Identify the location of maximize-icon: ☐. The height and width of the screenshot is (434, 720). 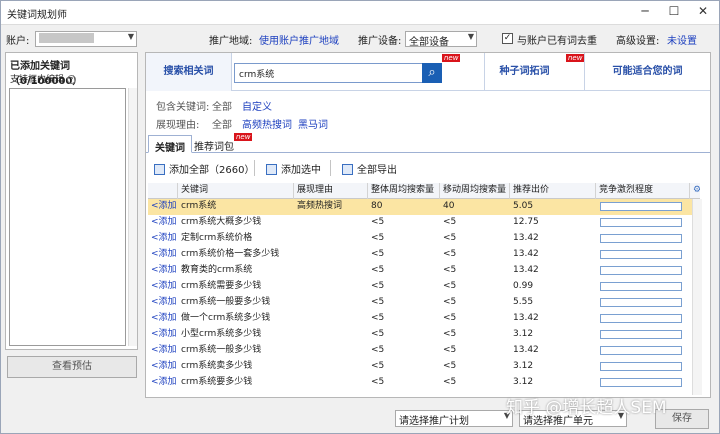
(674, 11).